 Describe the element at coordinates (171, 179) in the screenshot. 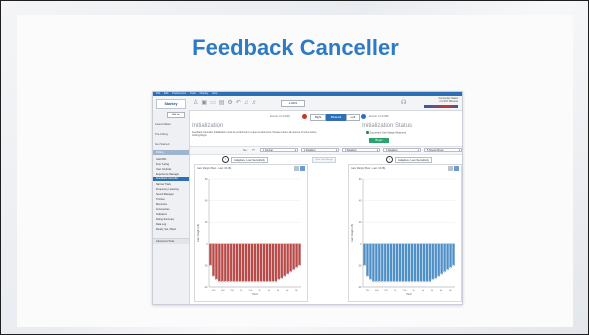

I see `sidebar-item-feedback: Feedback Canceller` at that location.